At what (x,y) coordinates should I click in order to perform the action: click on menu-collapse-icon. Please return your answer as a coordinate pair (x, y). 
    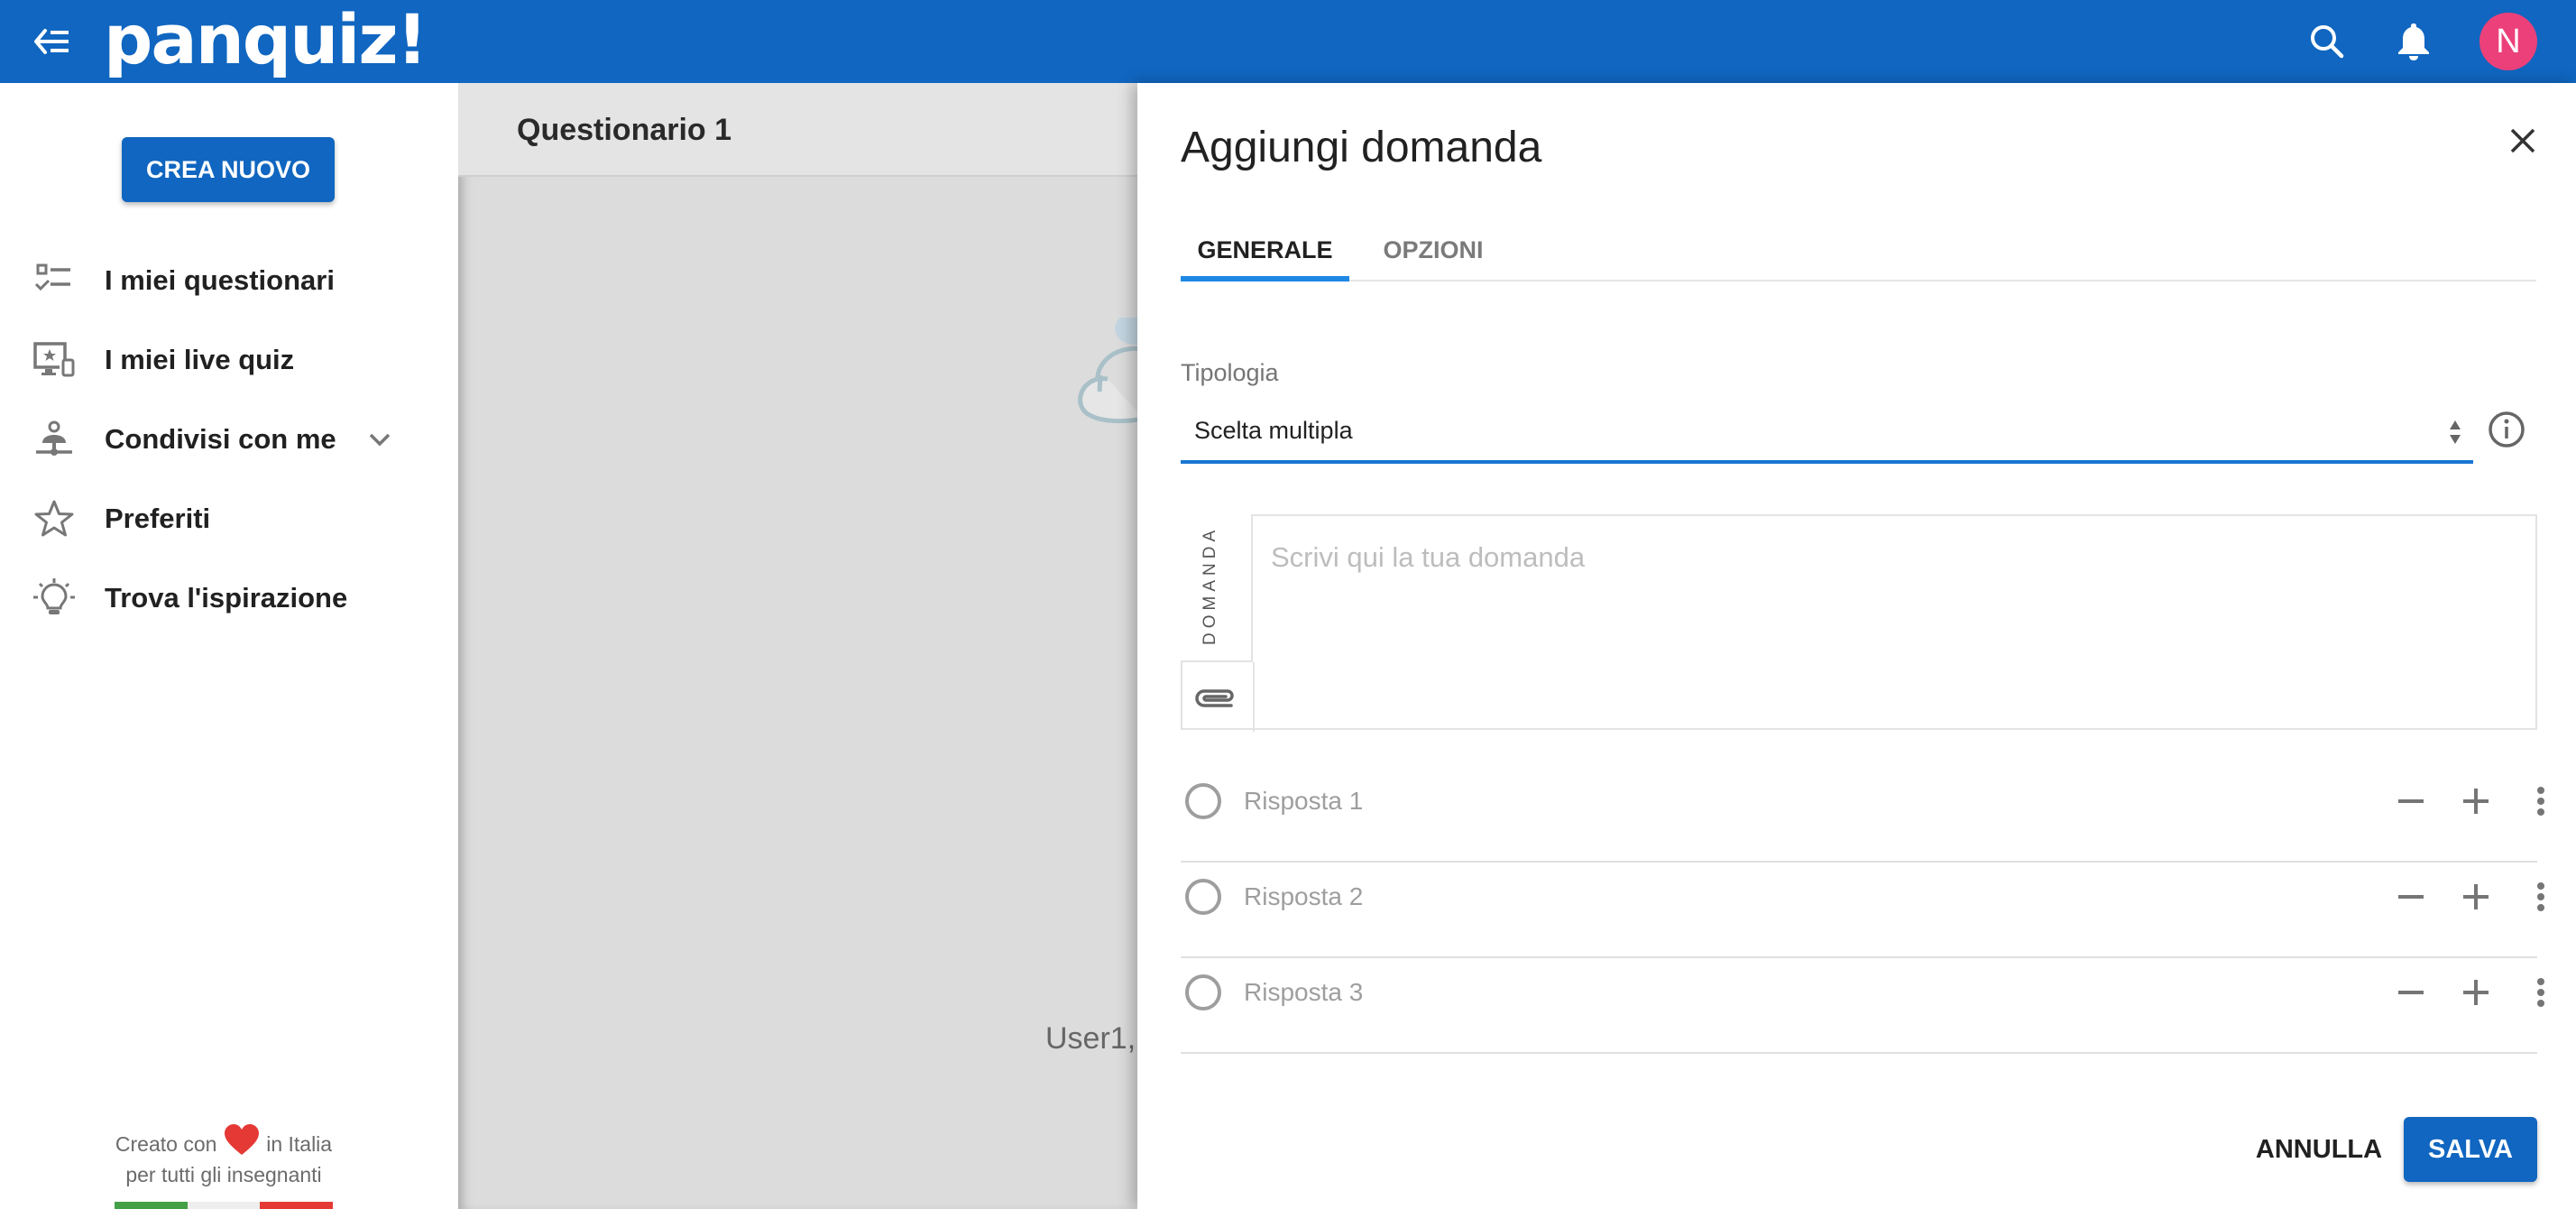
    Looking at the image, I should click on (51, 41).